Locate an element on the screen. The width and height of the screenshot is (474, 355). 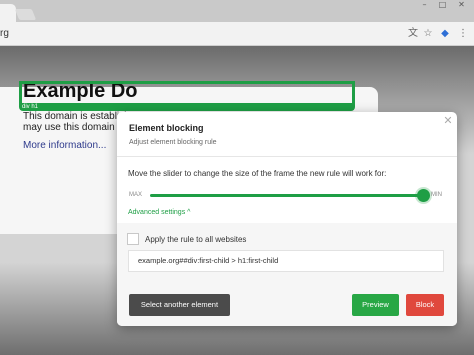
tab-strip: – □ ✕ is located at coordinates (237, 11).